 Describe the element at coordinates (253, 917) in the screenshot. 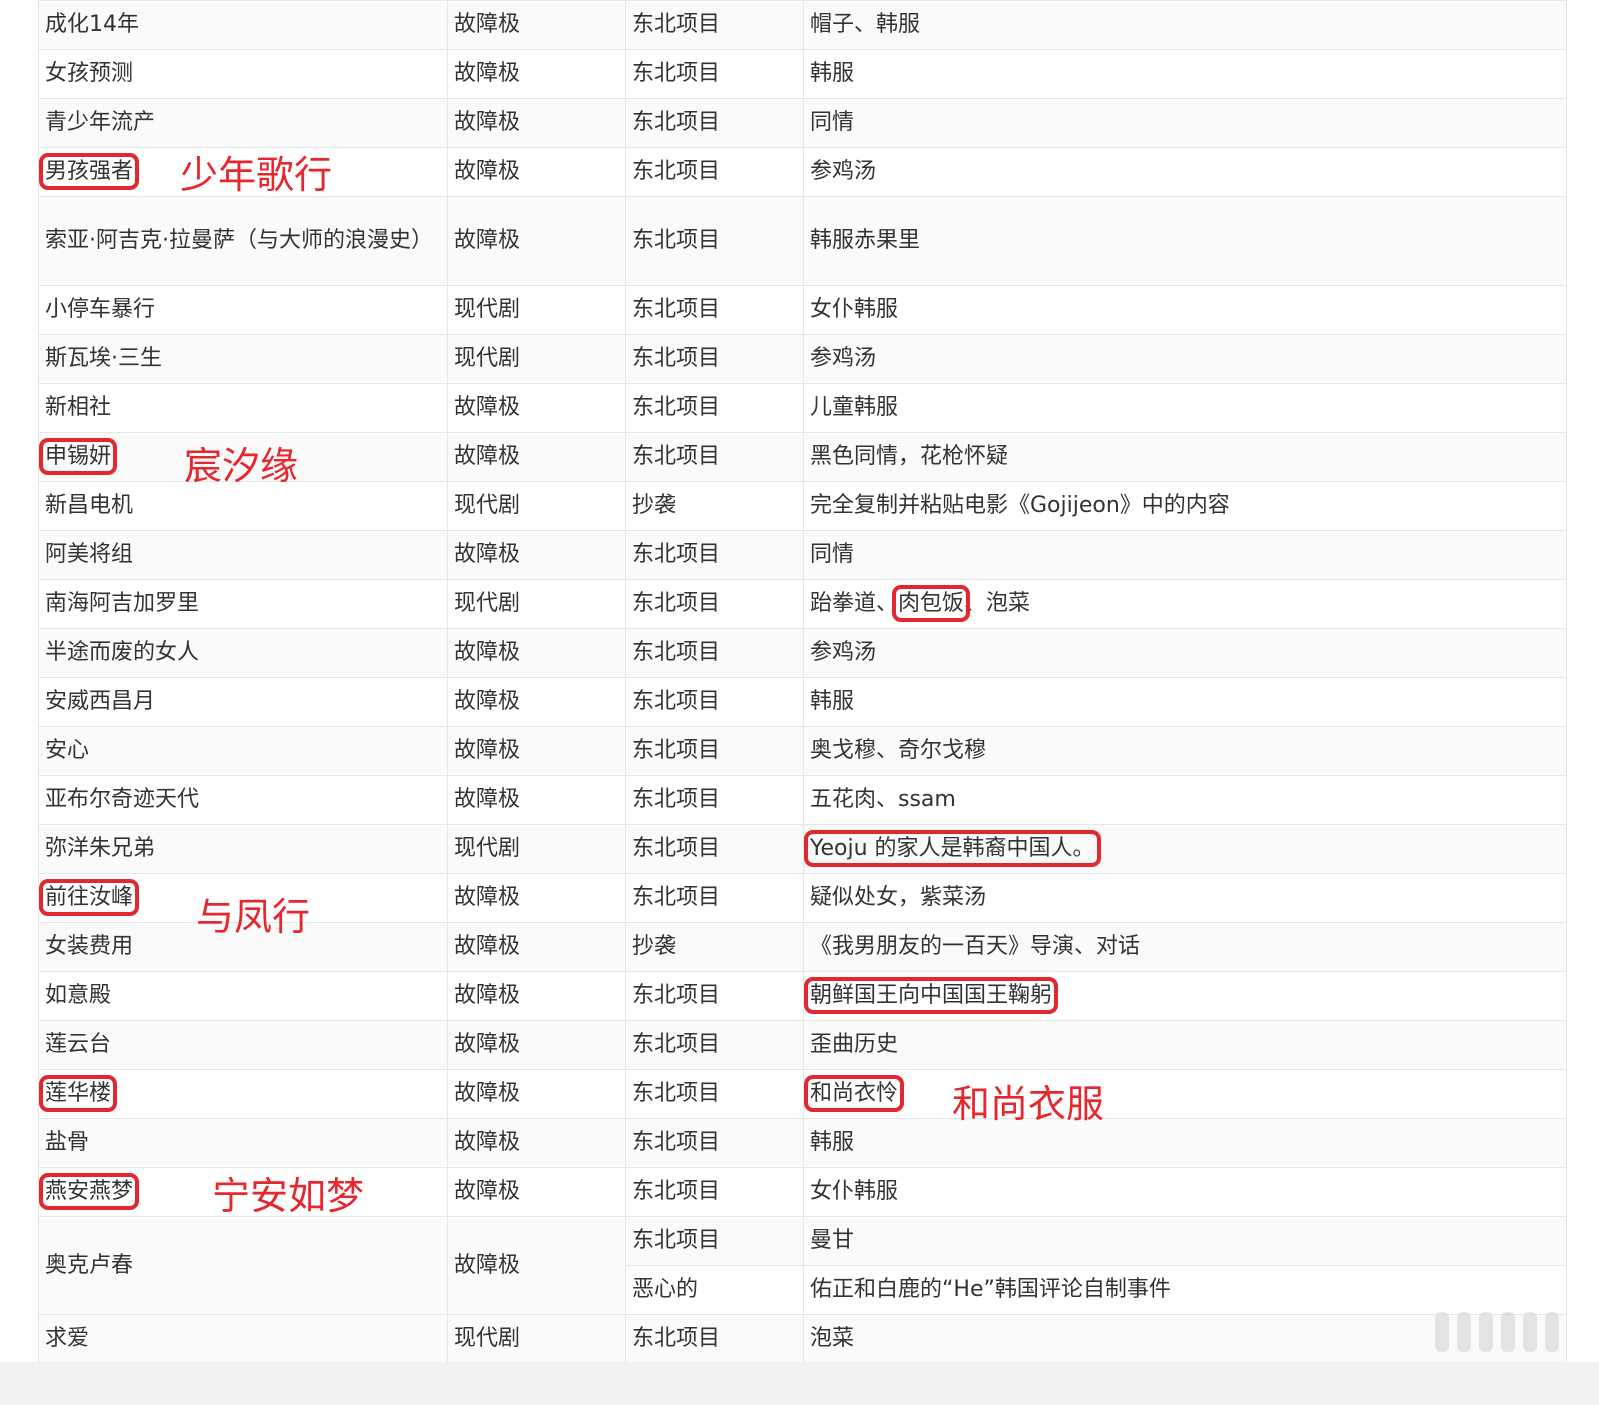

I see `annotation-label: 与凤行` at that location.